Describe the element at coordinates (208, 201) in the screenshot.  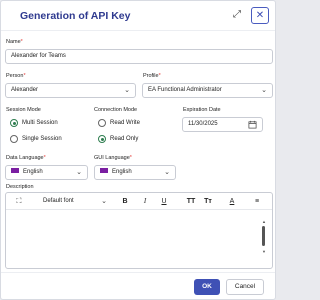
I see `font-size-decrease-icon: Tт` at that location.